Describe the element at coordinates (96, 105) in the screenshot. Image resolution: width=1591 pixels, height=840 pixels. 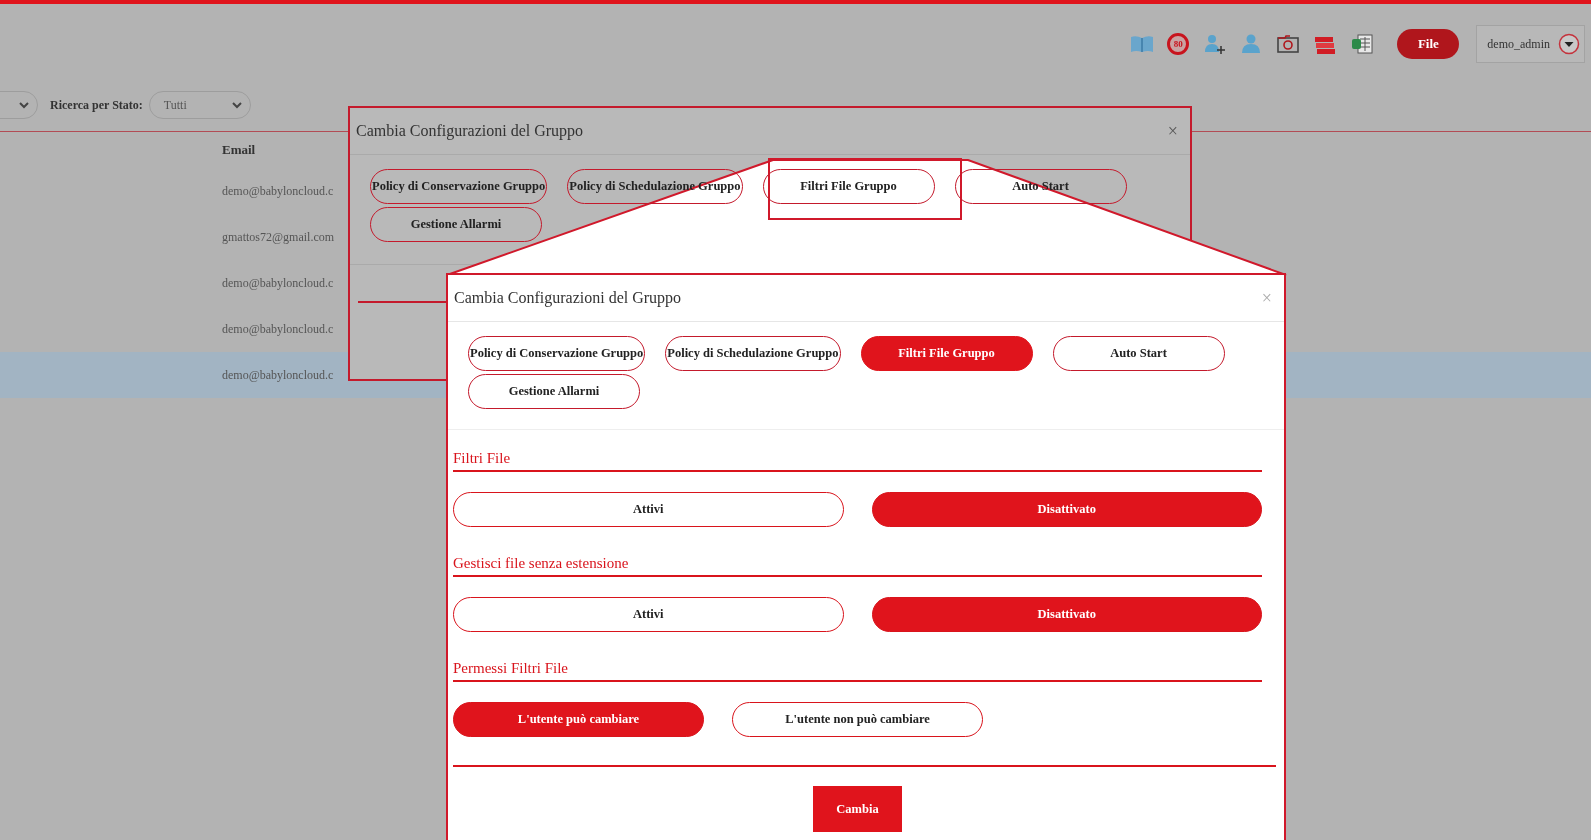
I see `filter-label: Ricerca per Stato:` at that location.